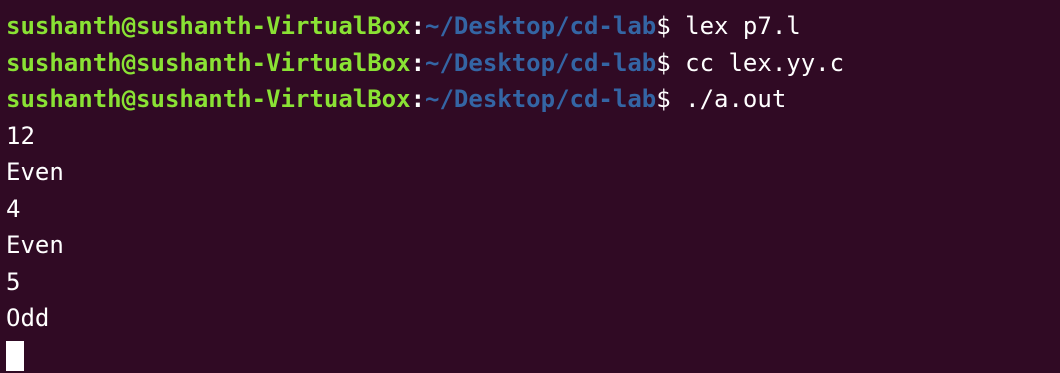  What do you see at coordinates (757, 63) in the screenshot?
I see `command-text: cc lex.yy.c` at bounding box center [757, 63].